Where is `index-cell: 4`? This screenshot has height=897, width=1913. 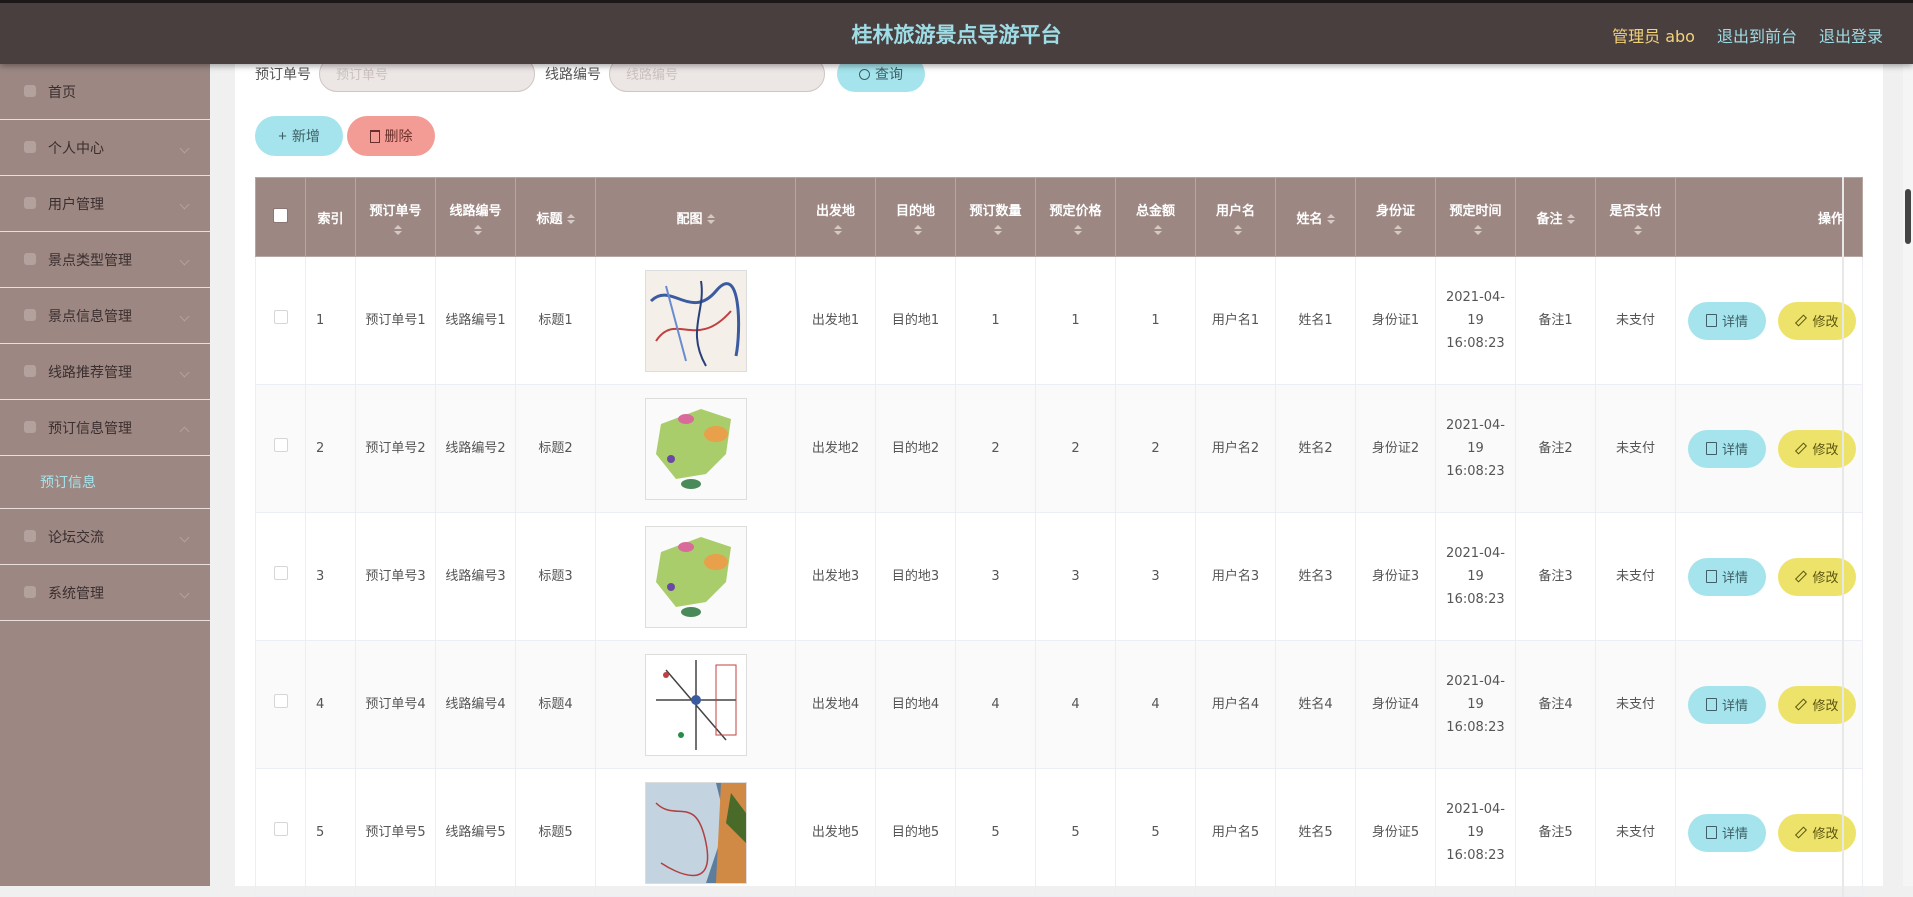 index-cell: 4 is located at coordinates (330, 704).